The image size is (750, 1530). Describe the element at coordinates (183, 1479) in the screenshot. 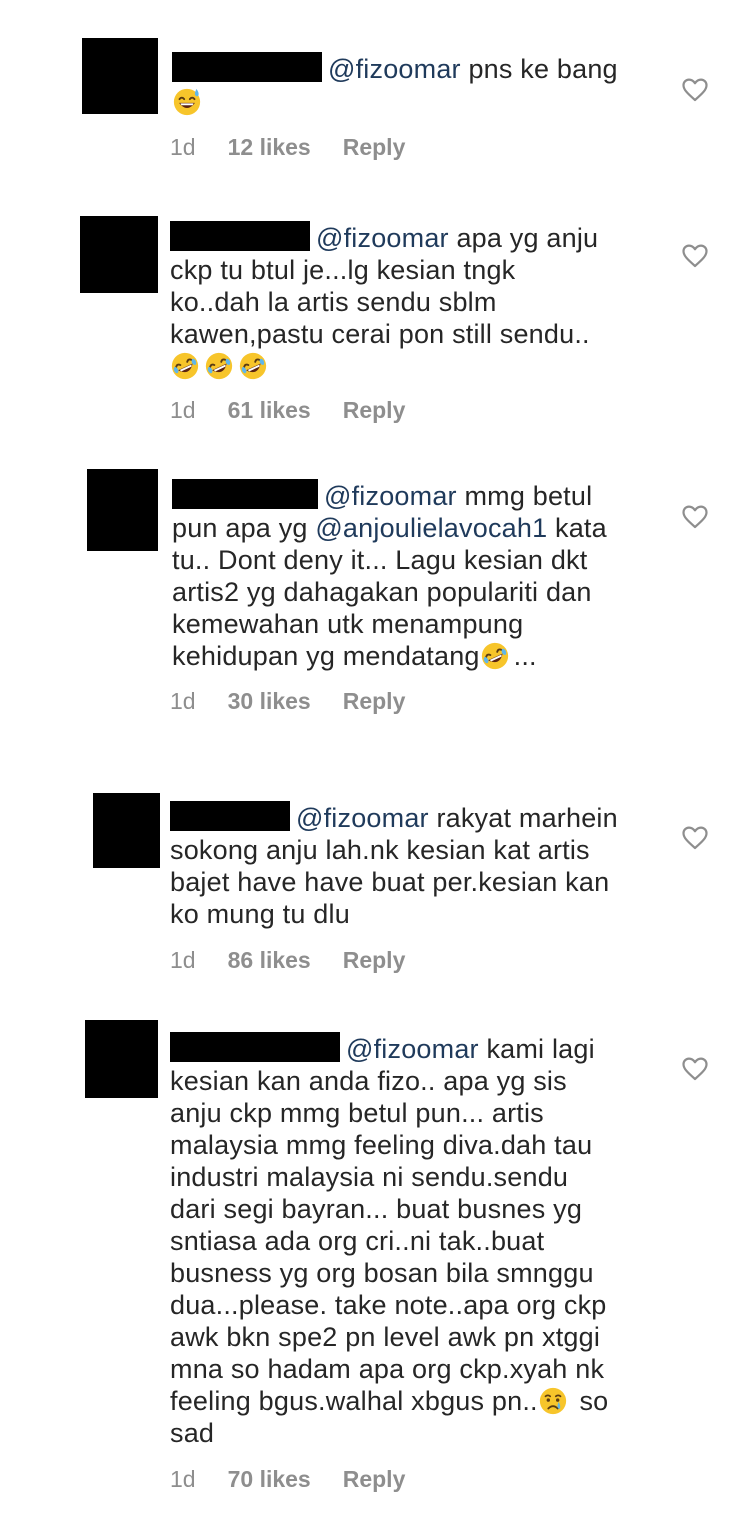

I see `comment-time: 1d` at that location.